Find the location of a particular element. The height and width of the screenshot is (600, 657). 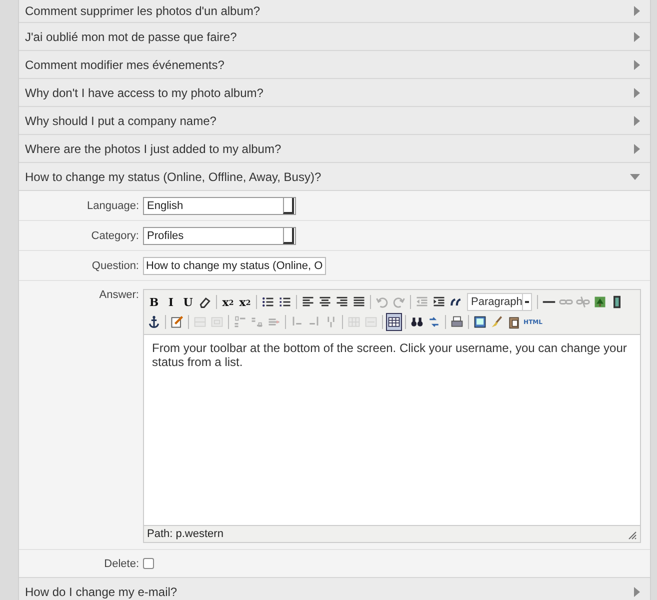

faq-question: Why don't I have access to my photo album? is located at coordinates (334, 93).